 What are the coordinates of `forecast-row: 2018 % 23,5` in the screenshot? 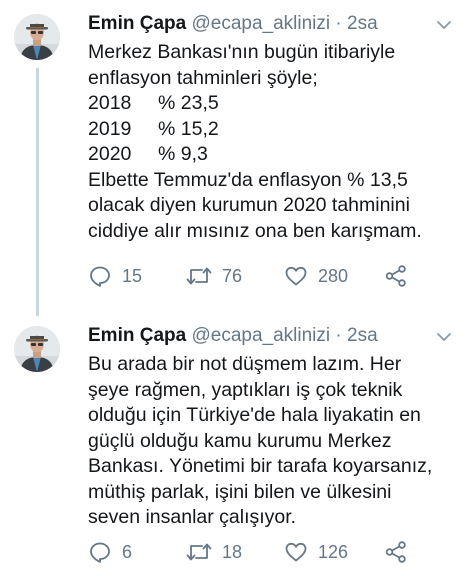 It's located at (271, 104).